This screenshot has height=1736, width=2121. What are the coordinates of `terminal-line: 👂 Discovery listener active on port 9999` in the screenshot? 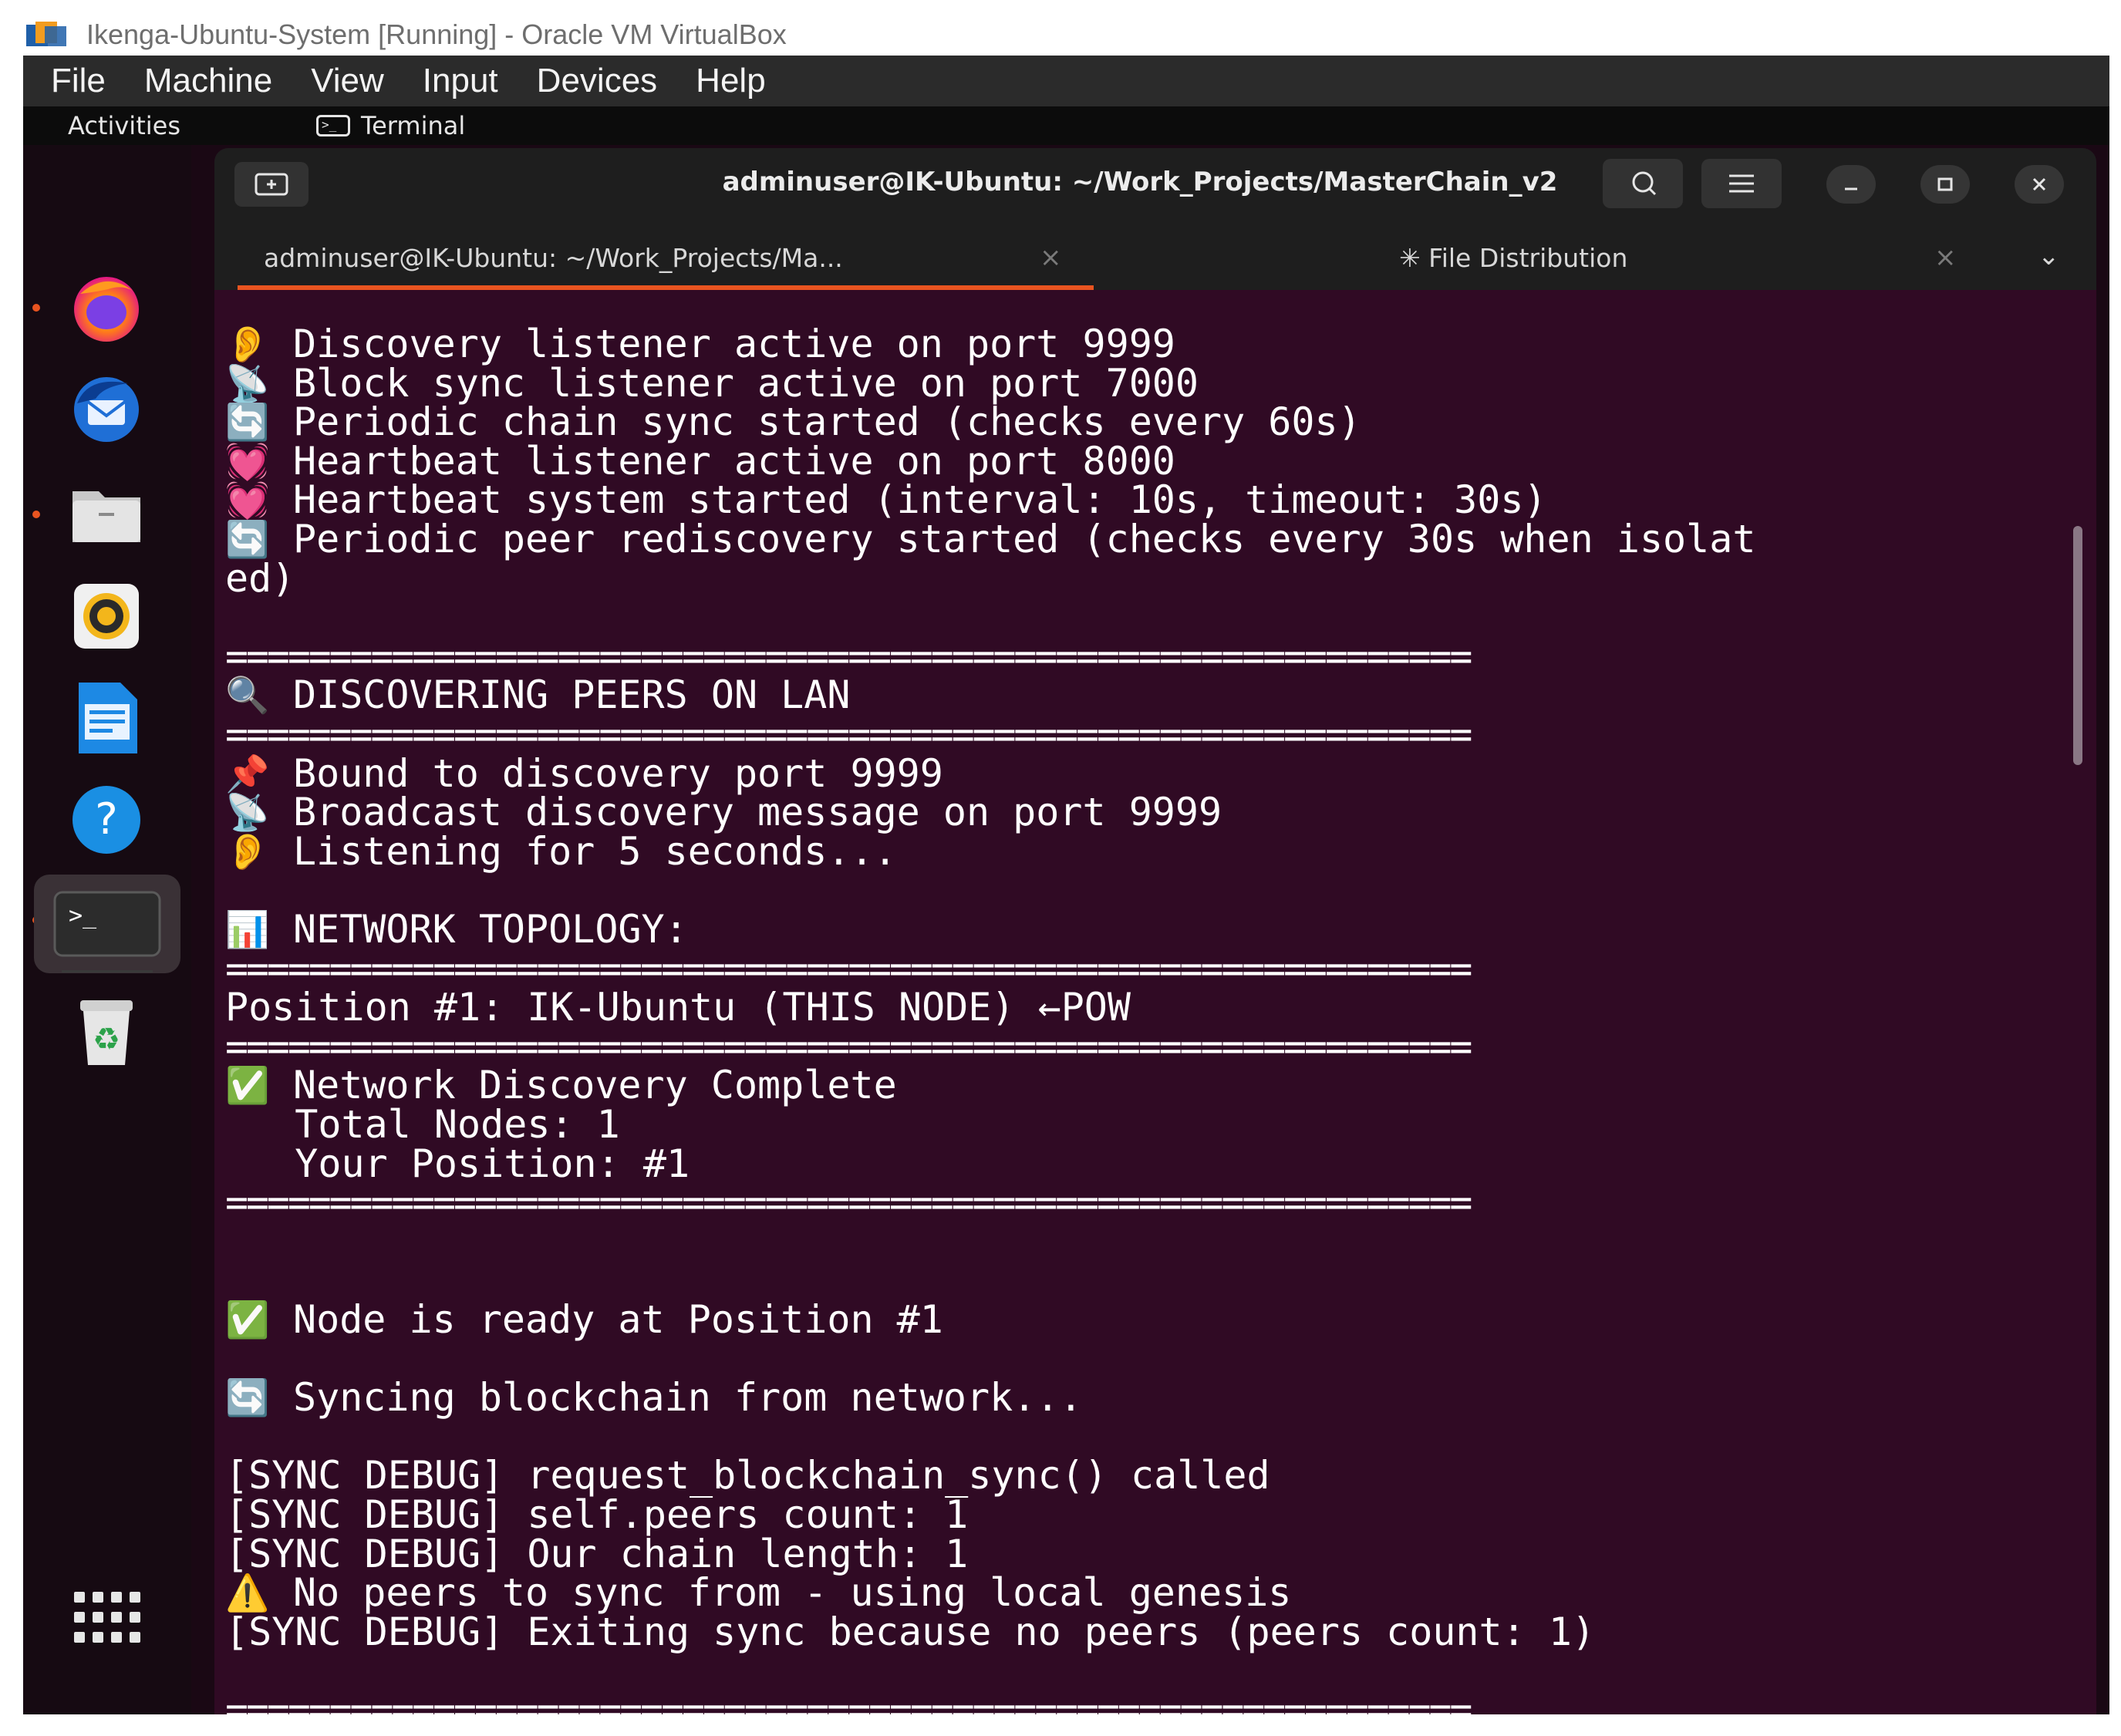 It's located at (700, 344).